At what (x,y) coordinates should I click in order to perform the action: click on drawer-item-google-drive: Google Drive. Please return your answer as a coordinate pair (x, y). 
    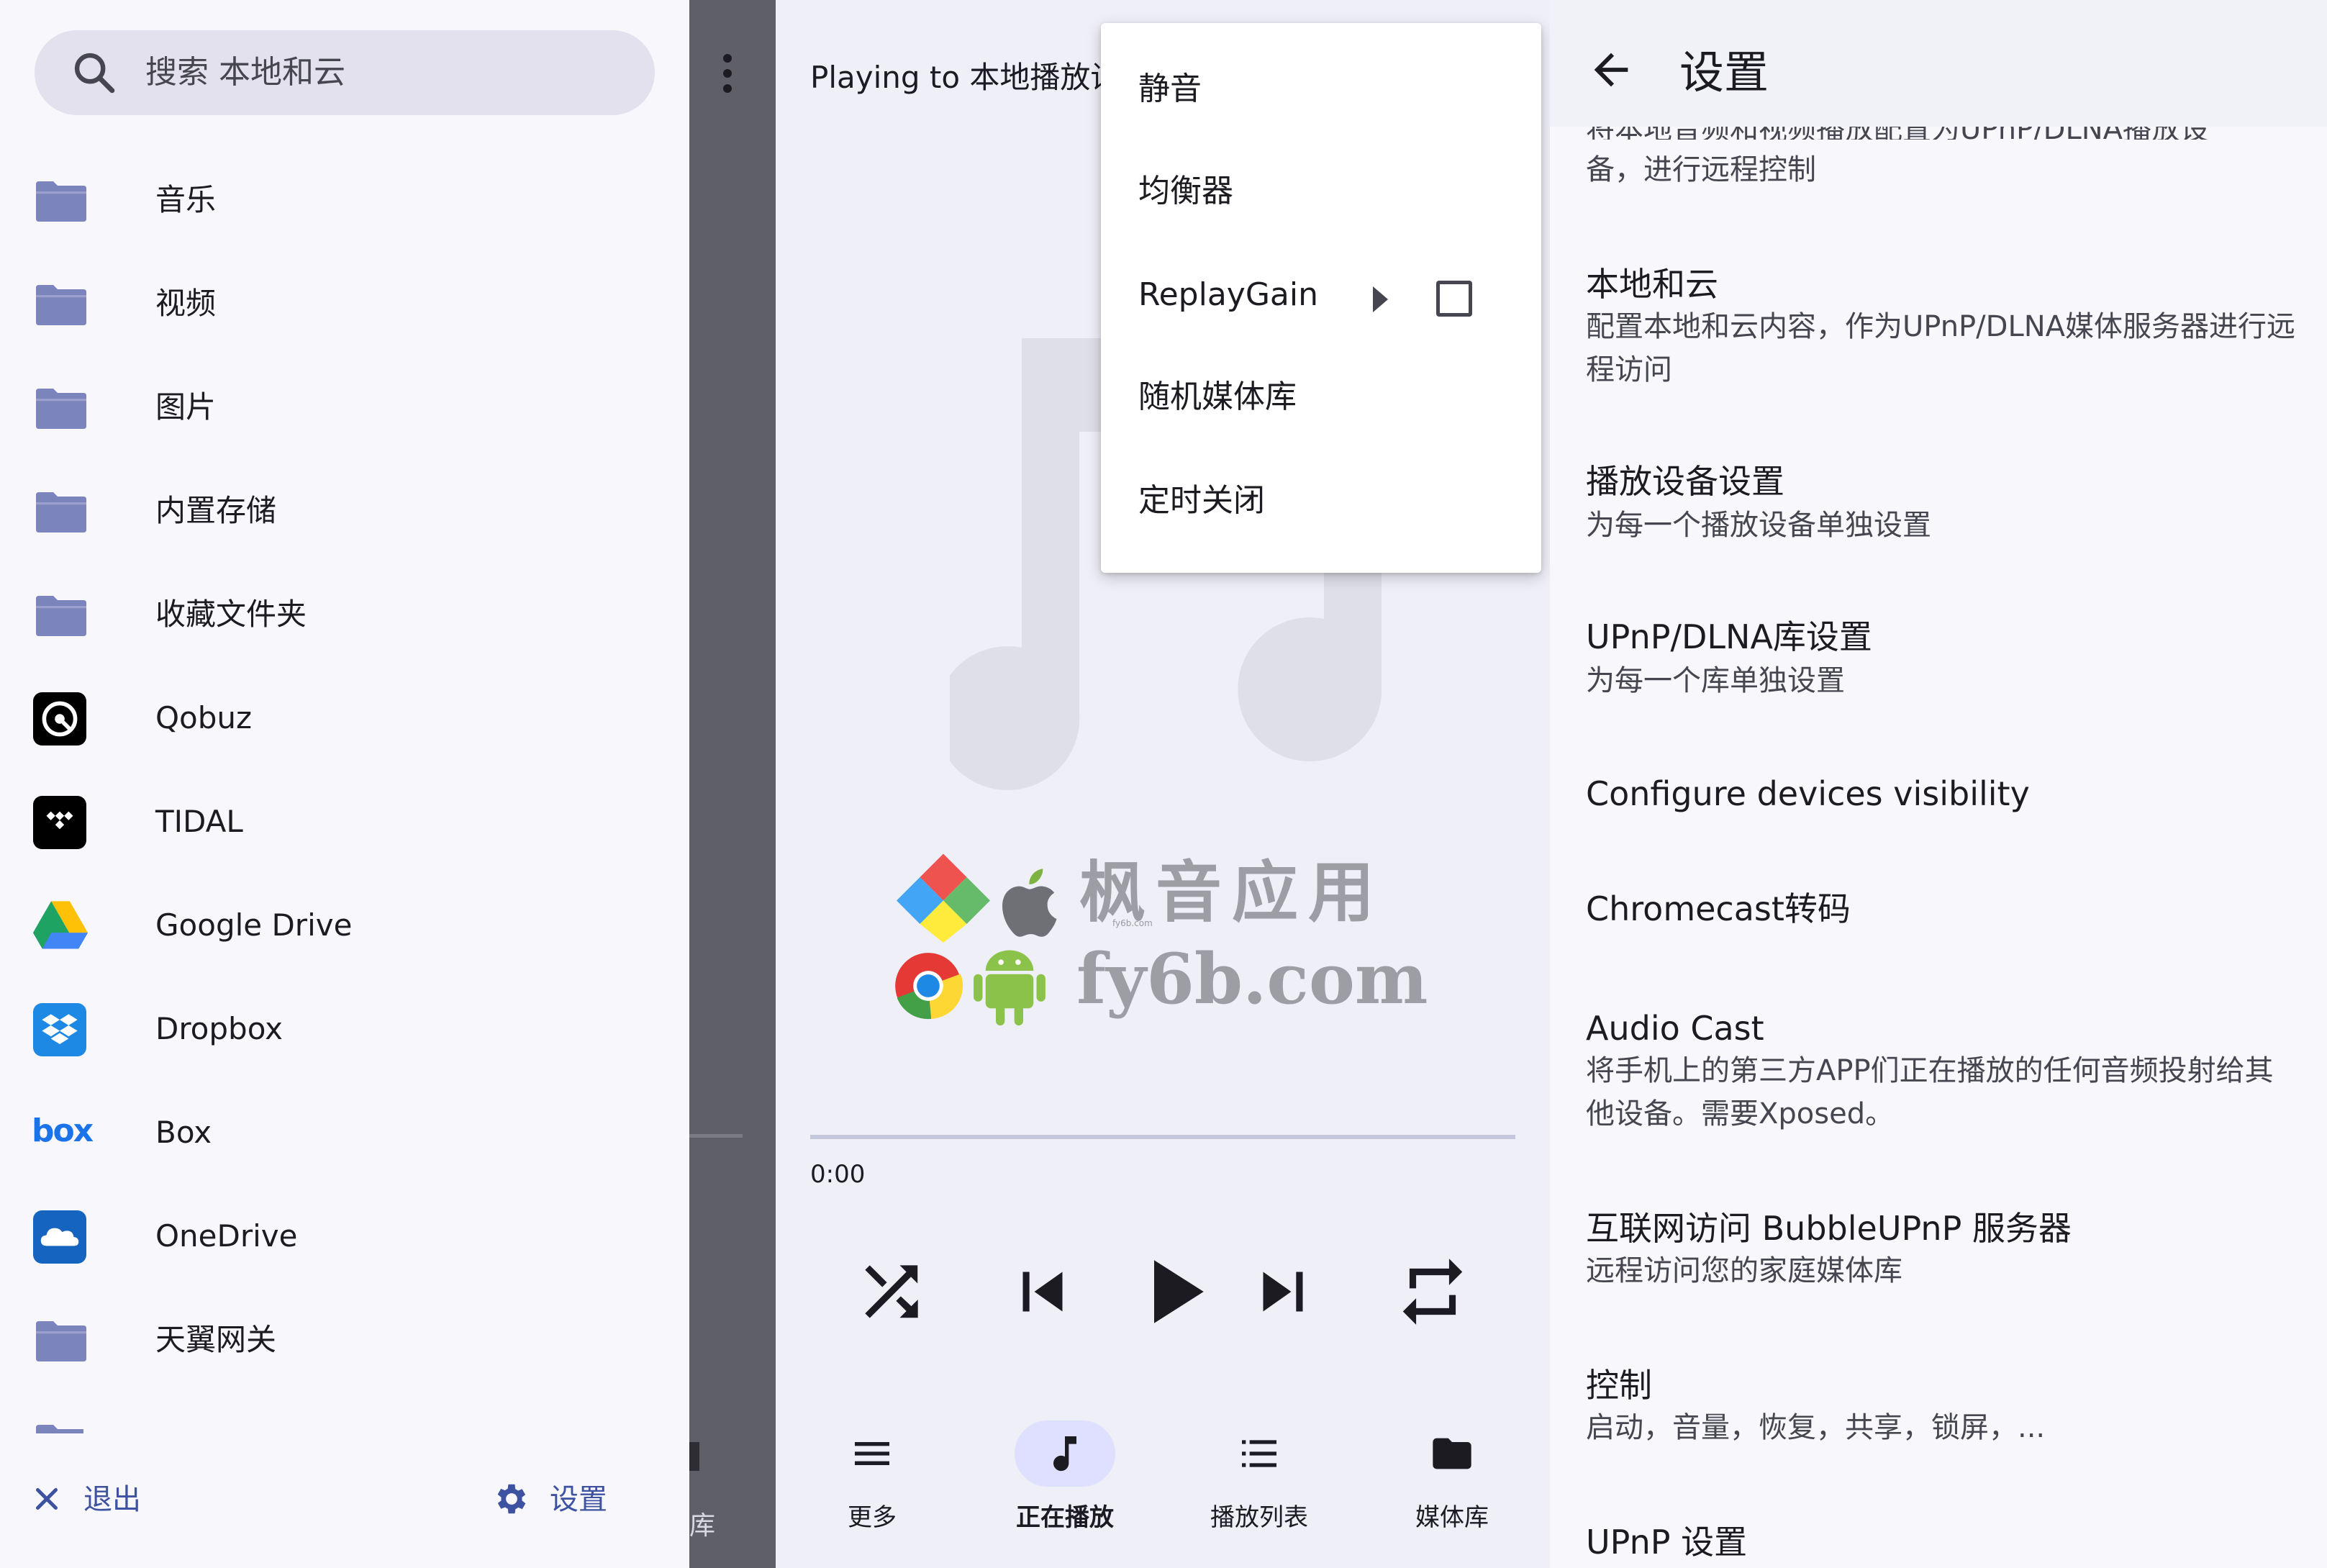
    Looking at the image, I should click on (345, 927).